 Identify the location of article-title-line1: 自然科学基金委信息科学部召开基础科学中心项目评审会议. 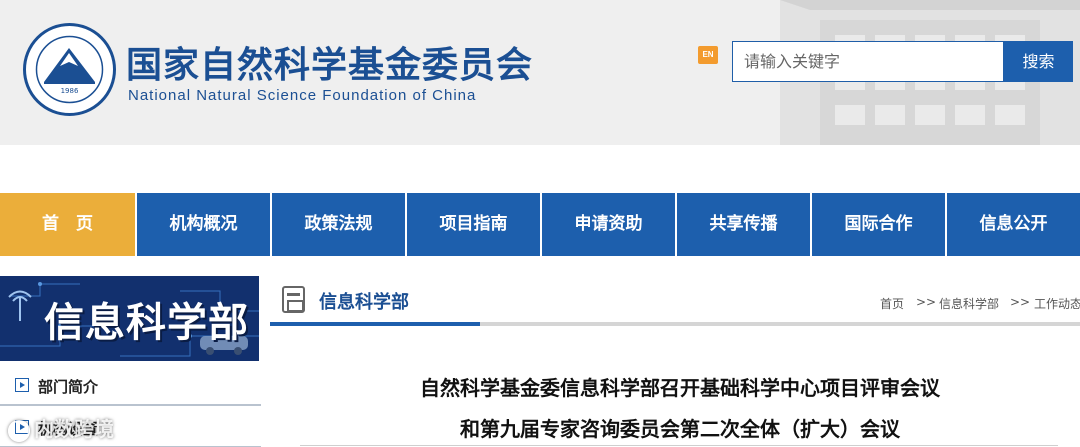
(680, 388).